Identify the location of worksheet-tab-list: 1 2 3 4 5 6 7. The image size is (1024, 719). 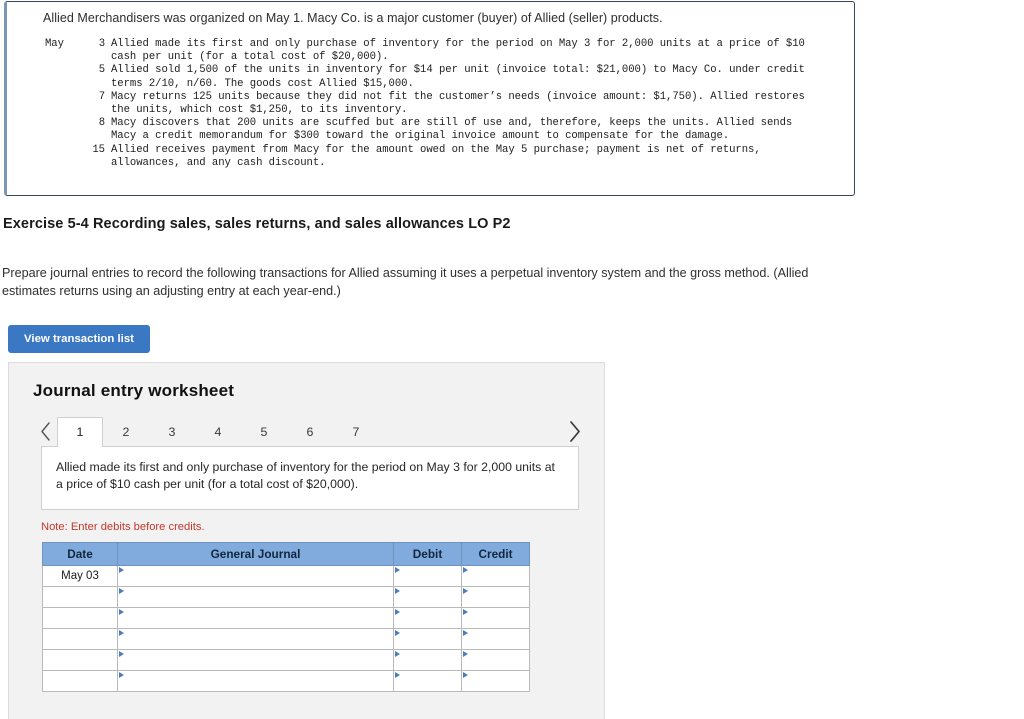
(218, 432).